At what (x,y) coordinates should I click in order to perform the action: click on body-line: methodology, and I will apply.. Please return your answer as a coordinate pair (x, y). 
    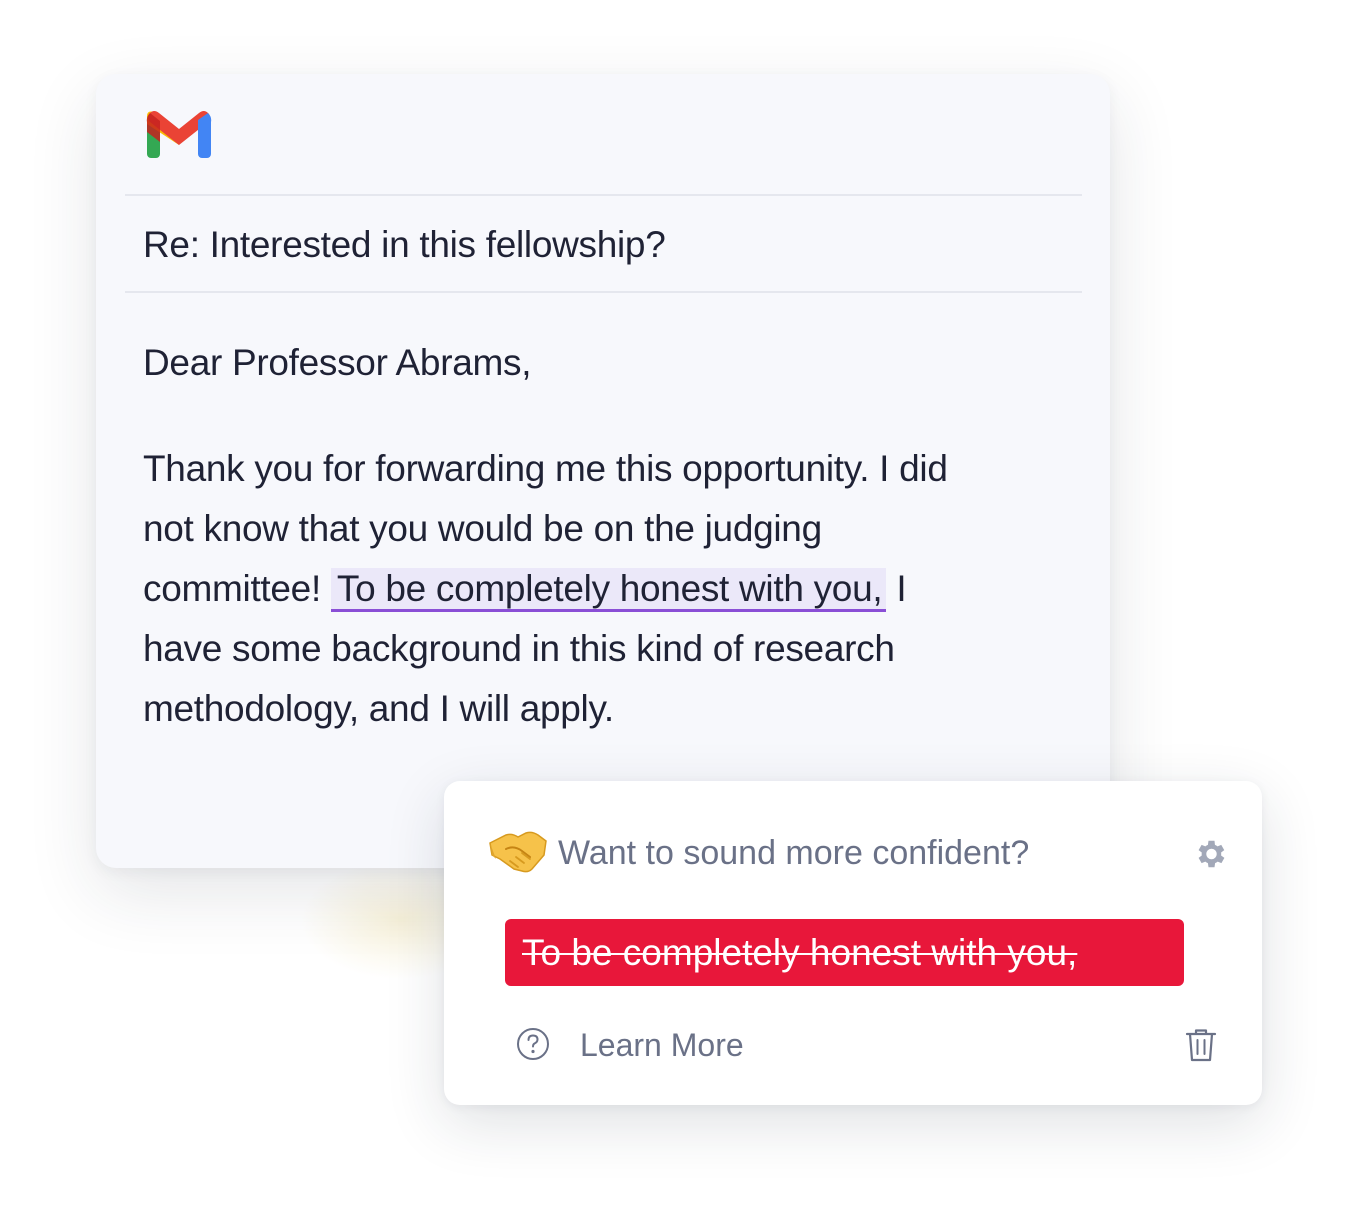
    Looking at the image, I should click on (378, 708).